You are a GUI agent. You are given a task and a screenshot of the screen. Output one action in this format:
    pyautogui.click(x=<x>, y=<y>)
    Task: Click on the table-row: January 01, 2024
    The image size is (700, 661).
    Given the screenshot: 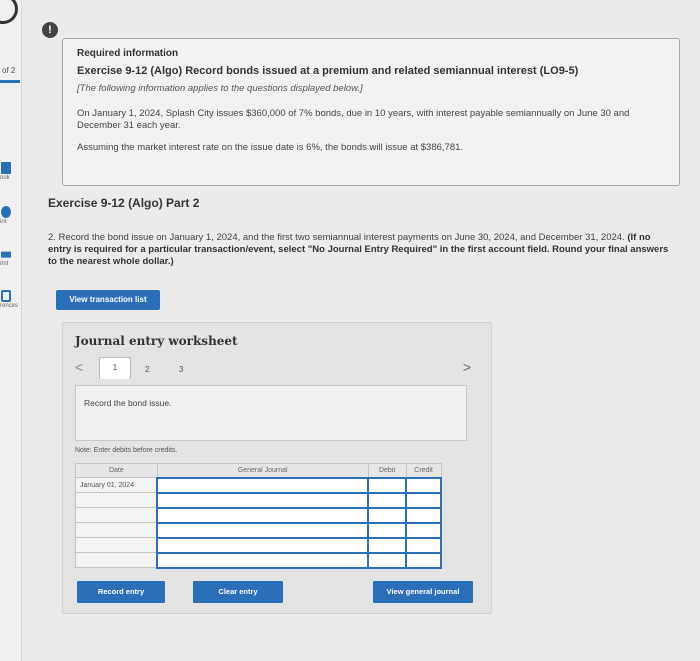 What is the action you would take?
    pyautogui.click(x=258, y=485)
    